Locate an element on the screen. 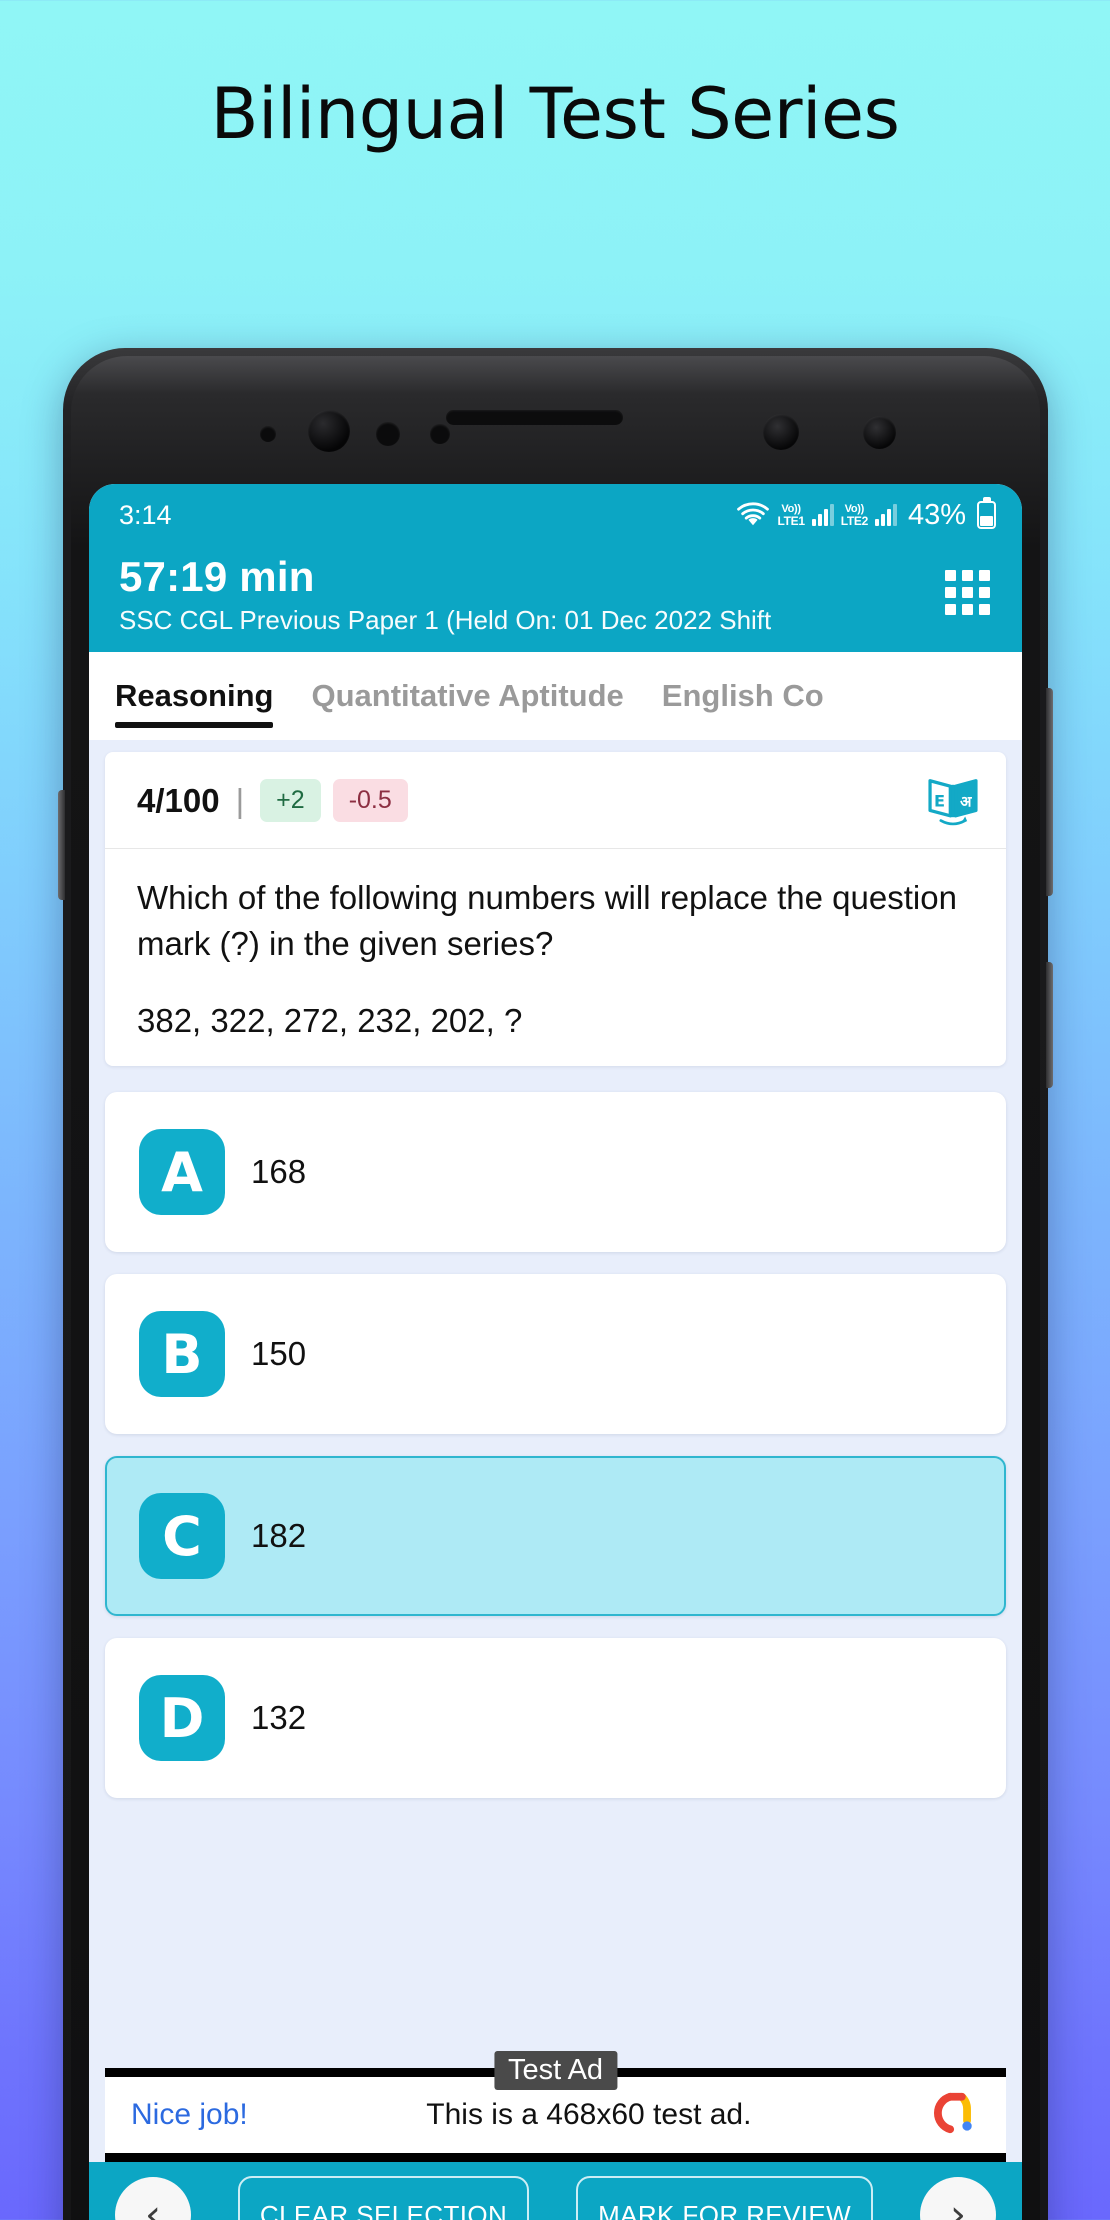  volte-sim2-bottom: LTE2 is located at coordinates (854, 520).